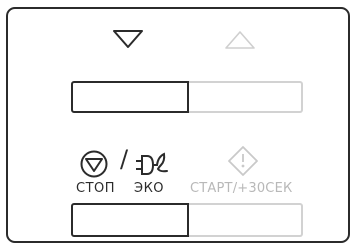 The image size is (359, 252). What do you see at coordinates (152, 164) in the screenshot?
I see `eco-plug-icon` at bounding box center [152, 164].